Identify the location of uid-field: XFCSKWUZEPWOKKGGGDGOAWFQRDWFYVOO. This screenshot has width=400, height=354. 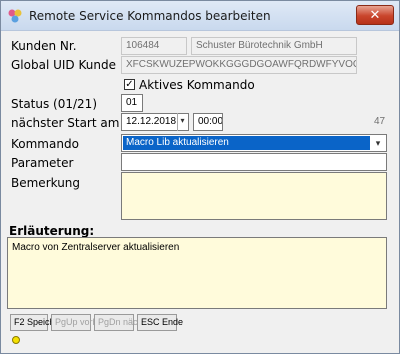
(239, 65).